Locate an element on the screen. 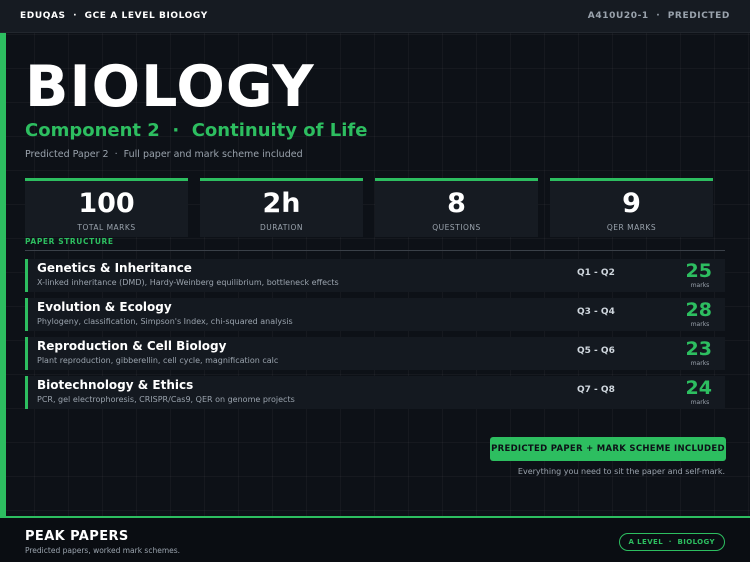 This screenshot has height=562, width=750. stat-value: 9 is located at coordinates (631, 203).